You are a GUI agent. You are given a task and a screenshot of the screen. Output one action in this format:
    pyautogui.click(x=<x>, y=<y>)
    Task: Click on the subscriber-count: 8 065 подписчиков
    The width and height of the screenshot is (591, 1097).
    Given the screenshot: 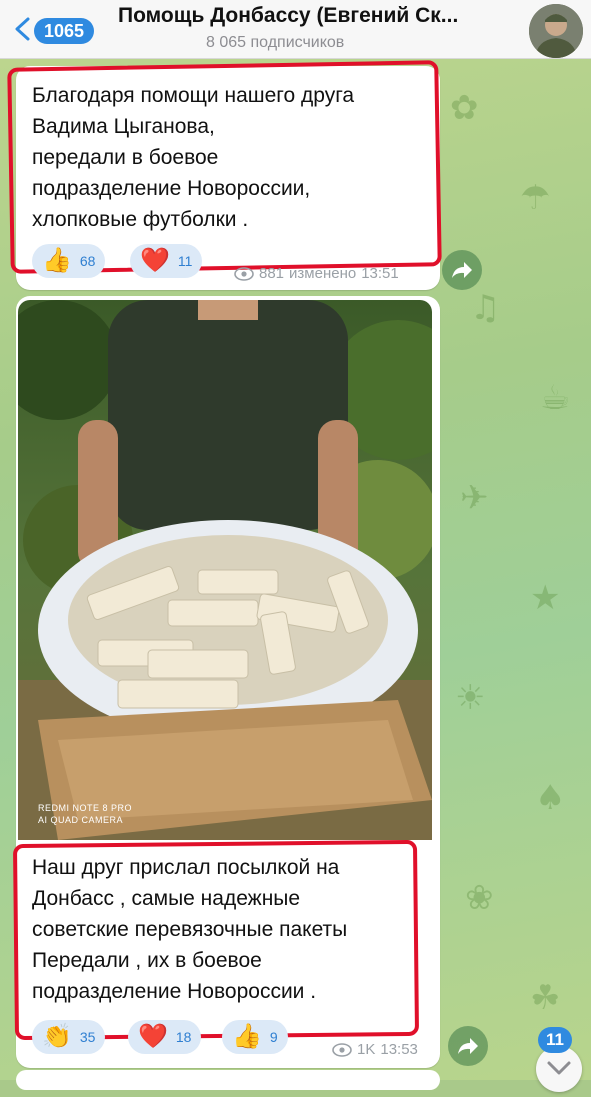 What is the action you would take?
    pyautogui.click(x=275, y=42)
    